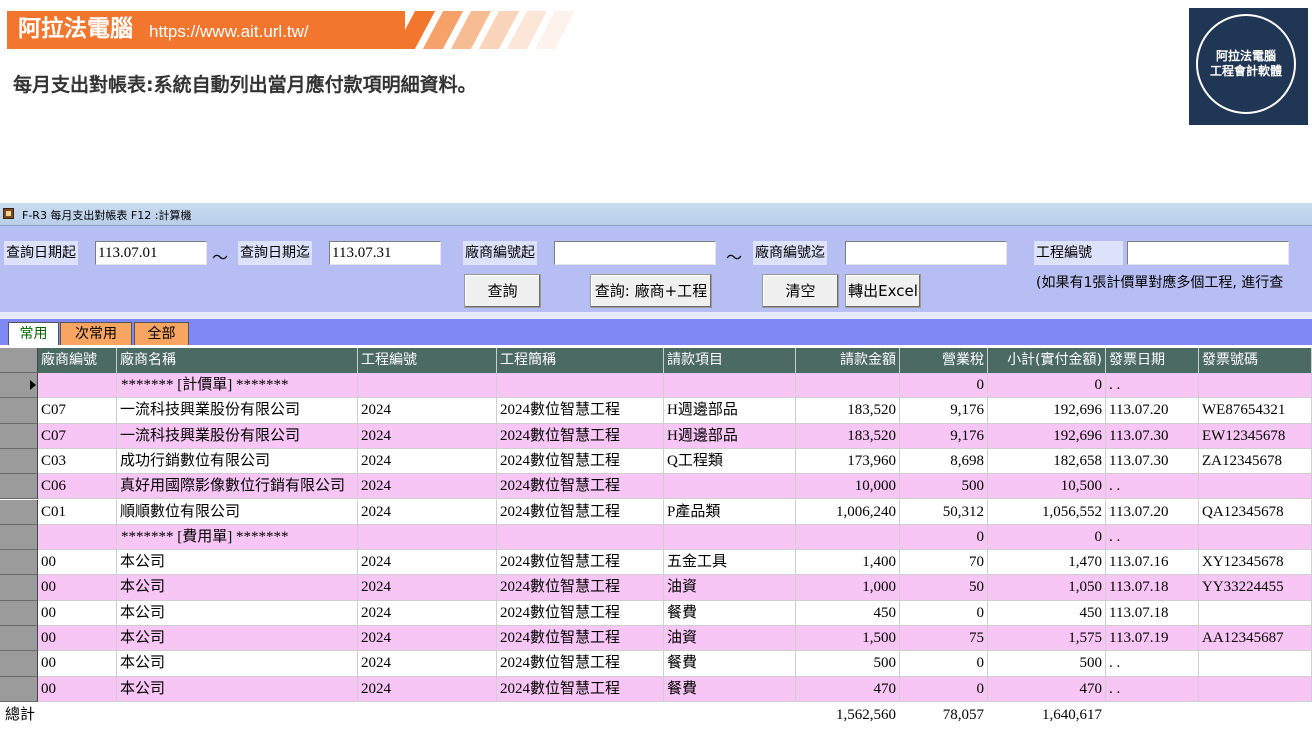 The height and width of the screenshot is (736, 1312). I want to click on cell-amount: 183,520, so click(848, 436).